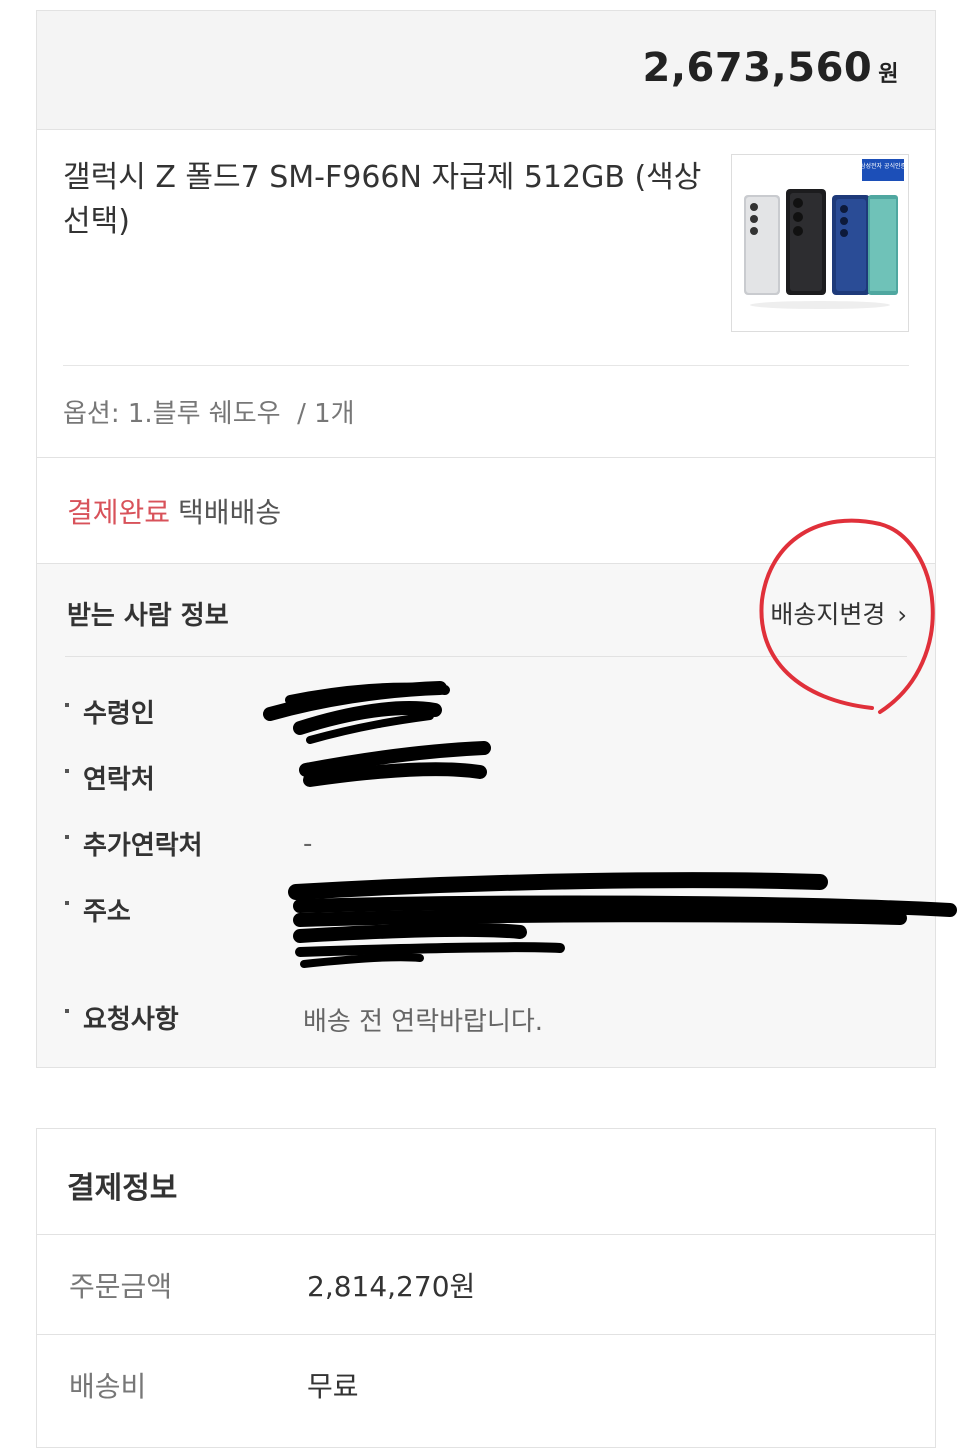 The image size is (972, 1448). I want to click on change-address-label: 배송지변경, so click(828, 614).